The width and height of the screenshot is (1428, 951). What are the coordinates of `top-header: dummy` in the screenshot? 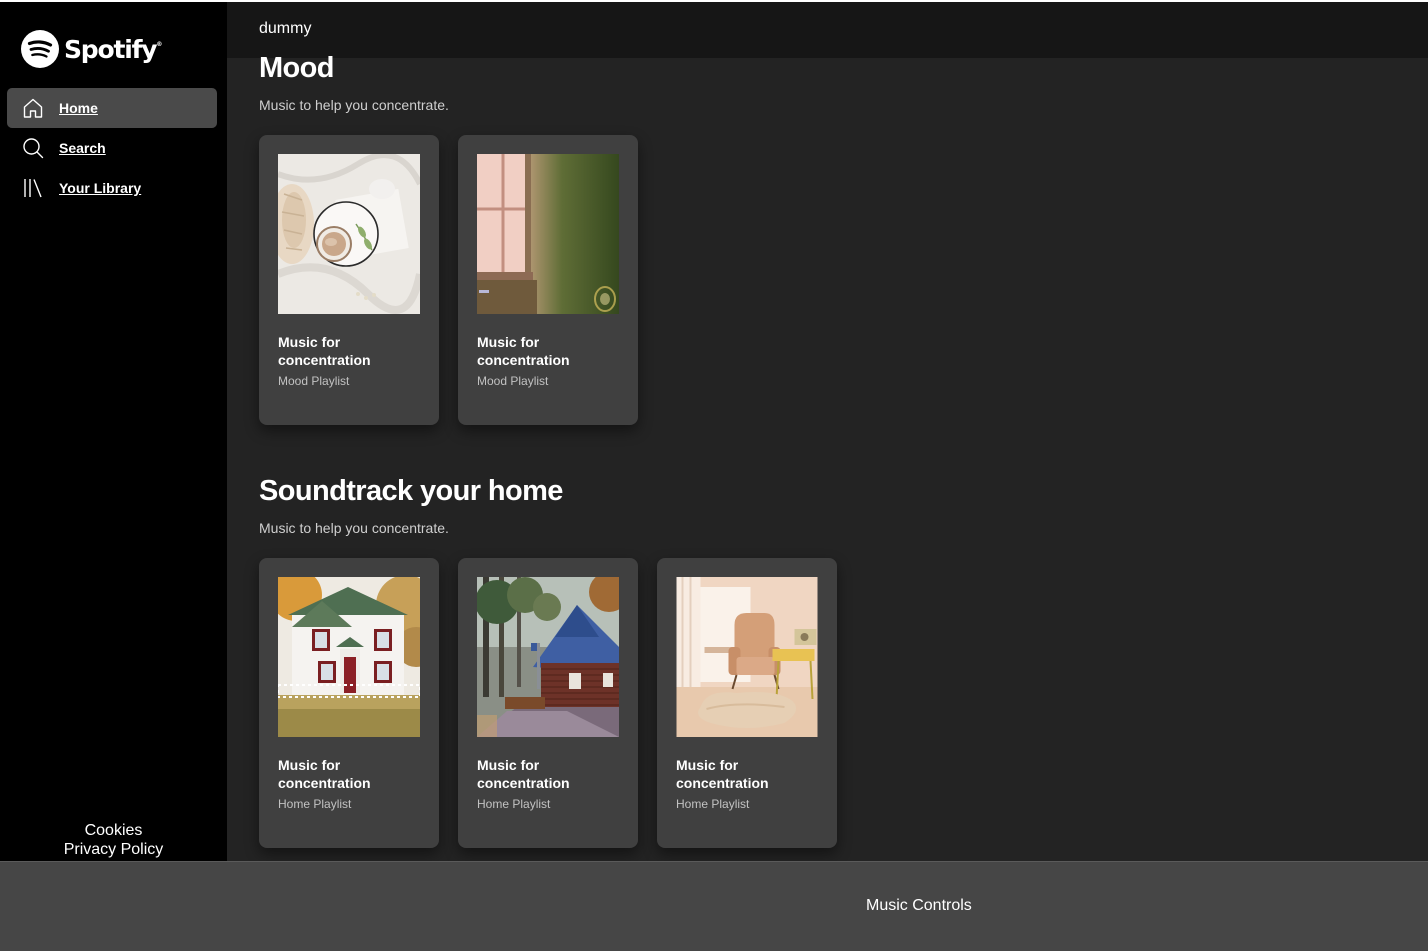 It's located at (827, 30).